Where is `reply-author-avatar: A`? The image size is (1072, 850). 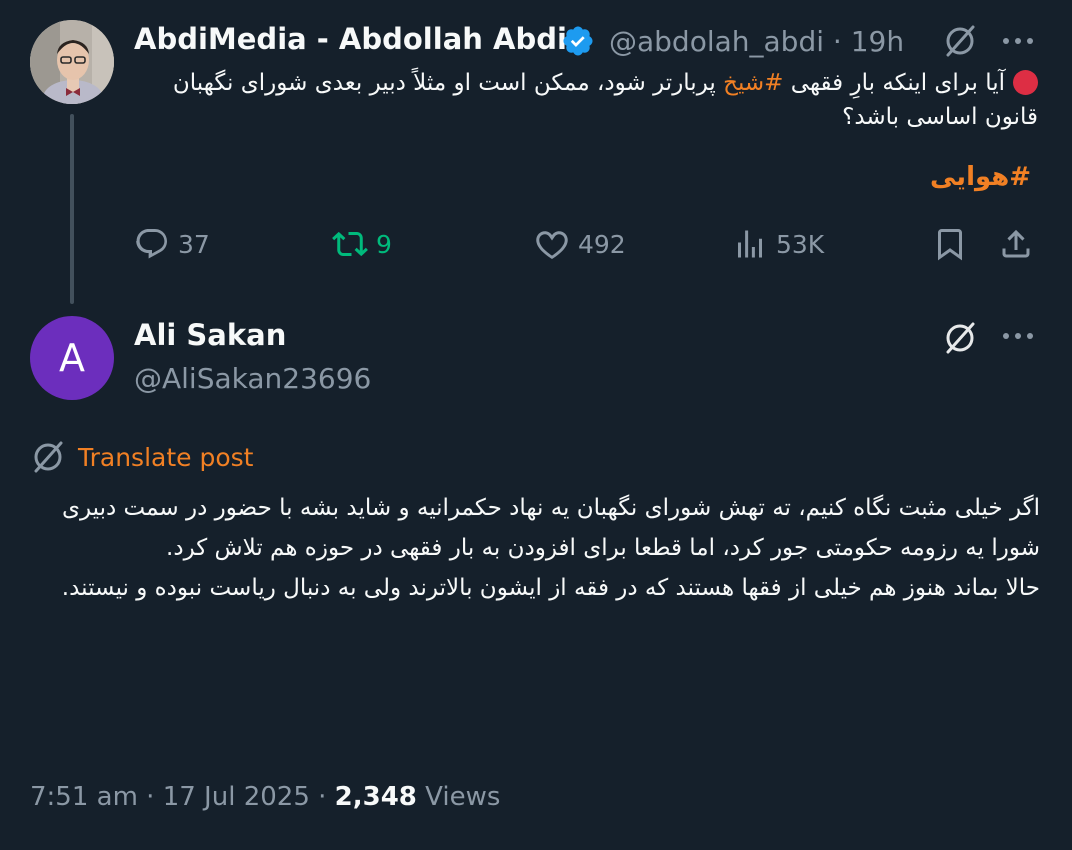 reply-author-avatar: A is located at coordinates (72, 358).